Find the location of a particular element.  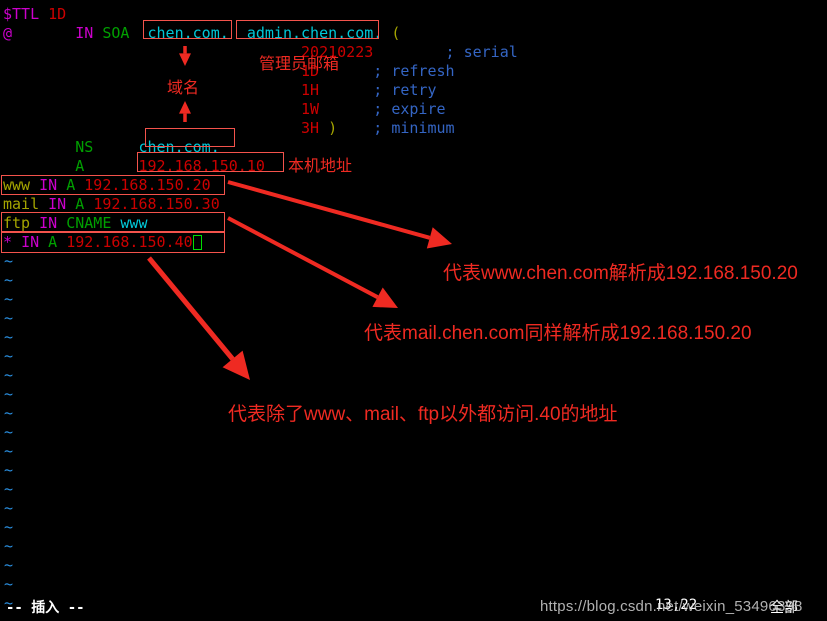

line-2-token-0: @ is located at coordinates (8, 33).